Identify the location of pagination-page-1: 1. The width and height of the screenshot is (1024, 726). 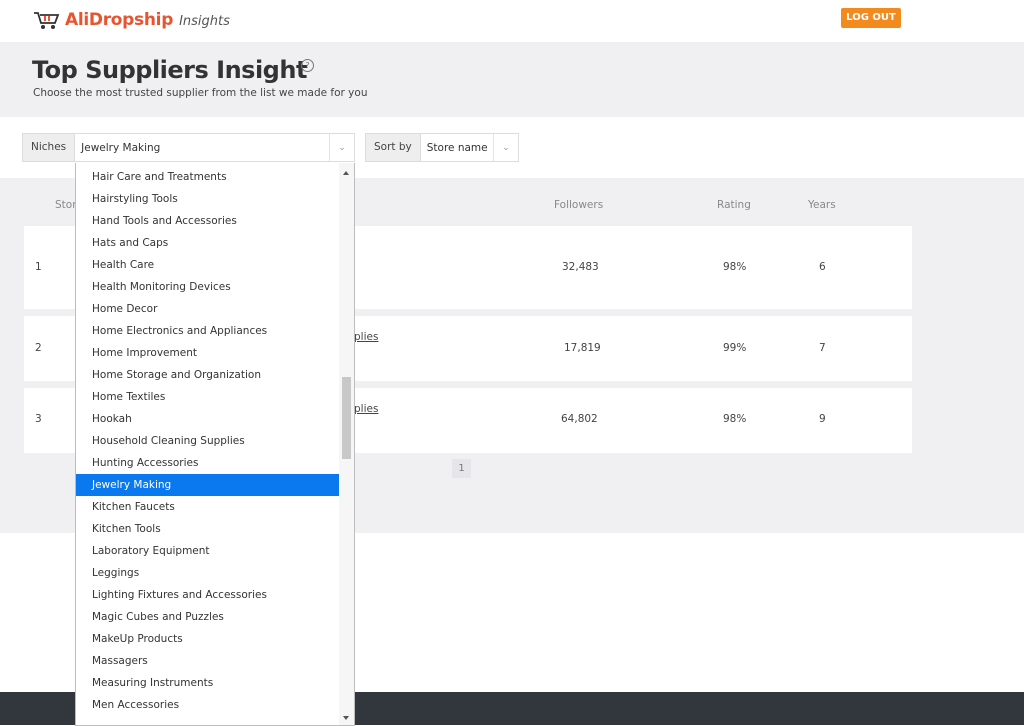
(461, 468).